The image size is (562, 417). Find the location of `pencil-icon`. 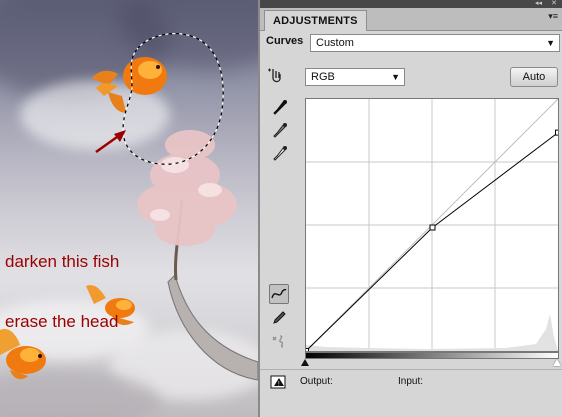

pencil-icon is located at coordinates (279, 318).